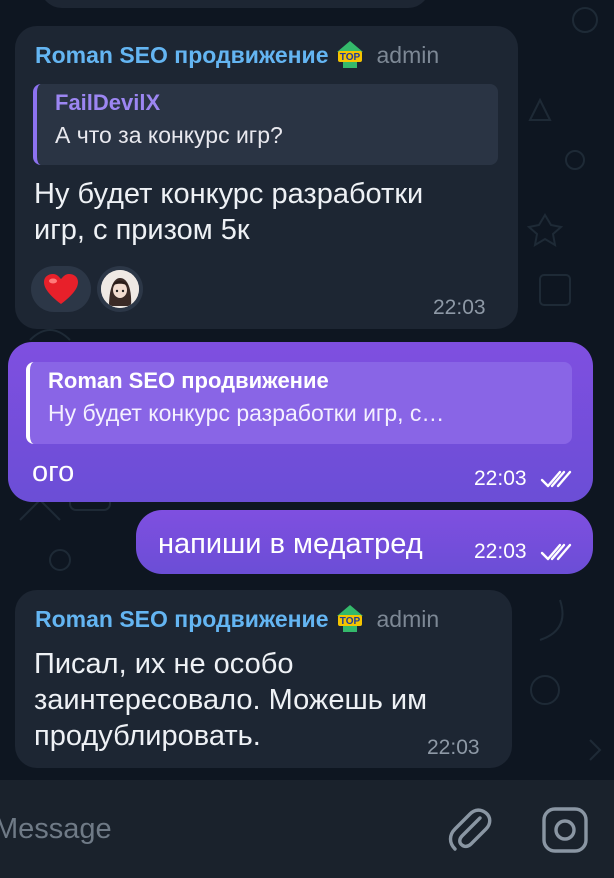 This screenshot has width=614, height=878. I want to click on reply-author: FailDevilX, so click(108, 102).